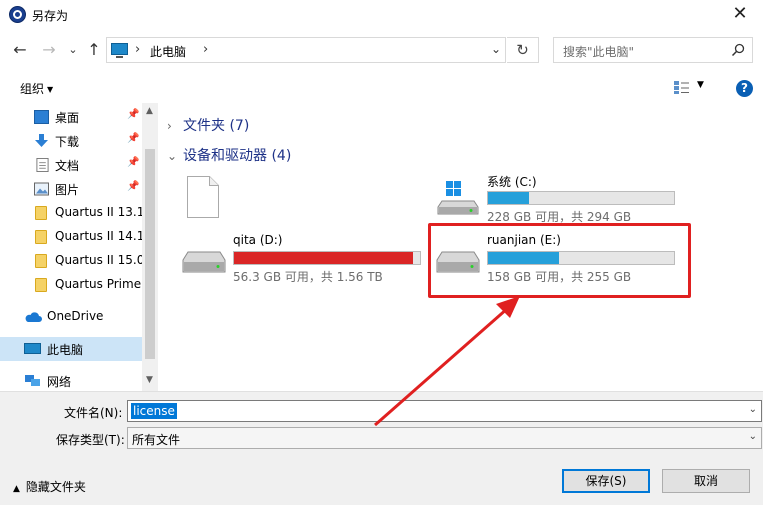 Image resolution: width=763 pixels, height=505 pixels. Describe the element at coordinates (49, 50) in the screenshot. I see `forward-button: →` at that location.